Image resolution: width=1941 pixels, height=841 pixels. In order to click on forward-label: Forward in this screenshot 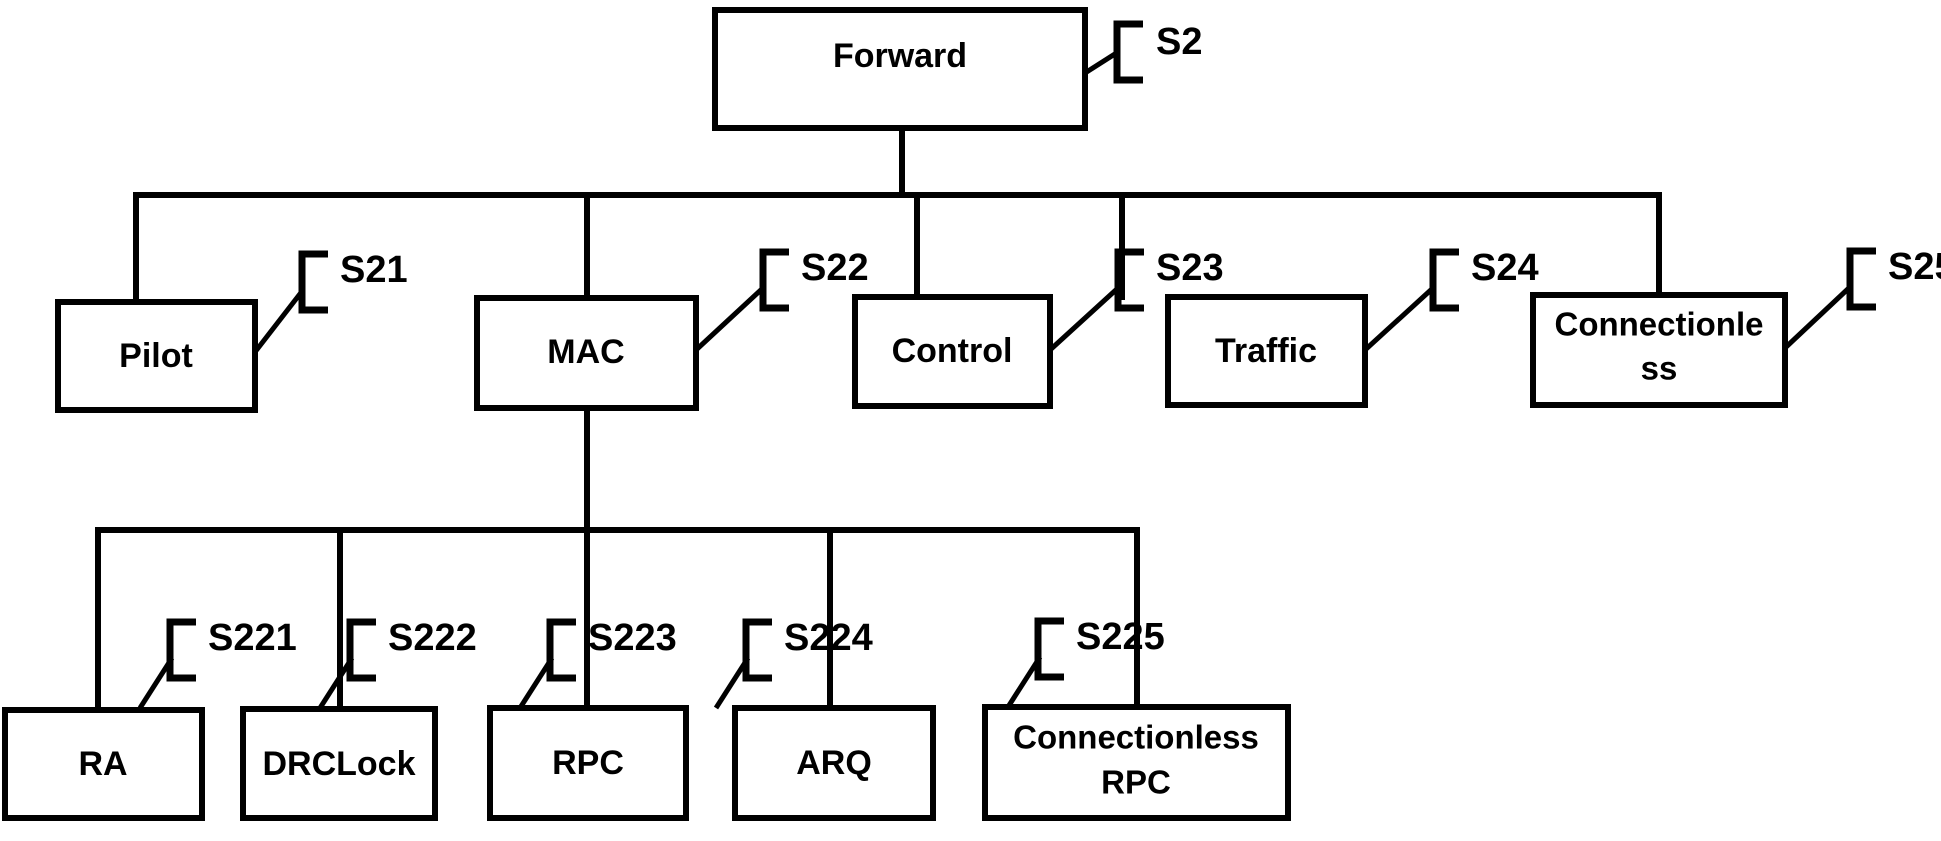, I will do `click(900, 56)`.